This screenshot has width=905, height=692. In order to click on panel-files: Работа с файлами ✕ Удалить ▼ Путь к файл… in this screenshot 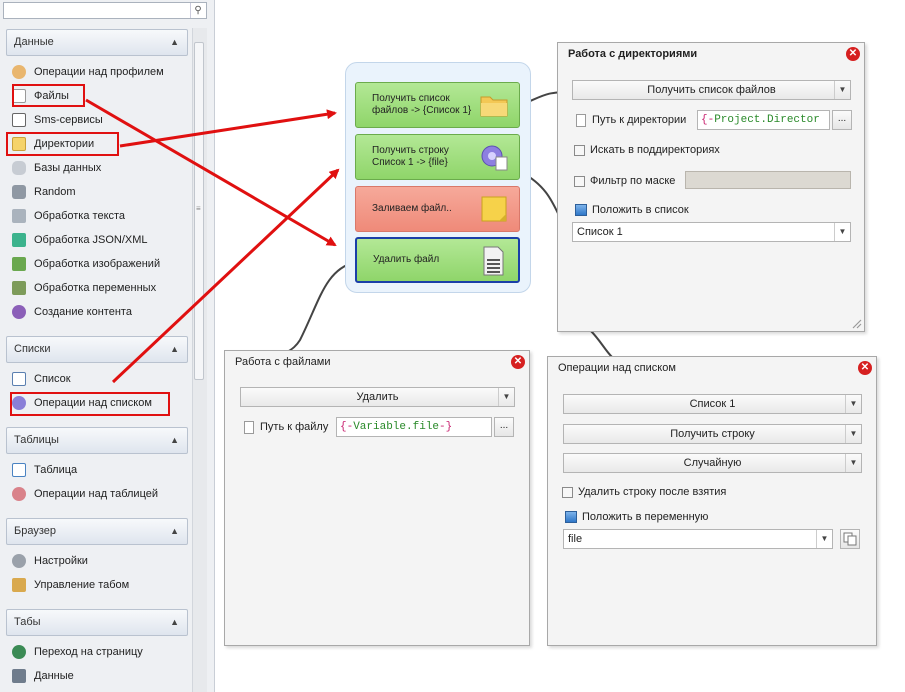, I will do `click(377, 498)`.